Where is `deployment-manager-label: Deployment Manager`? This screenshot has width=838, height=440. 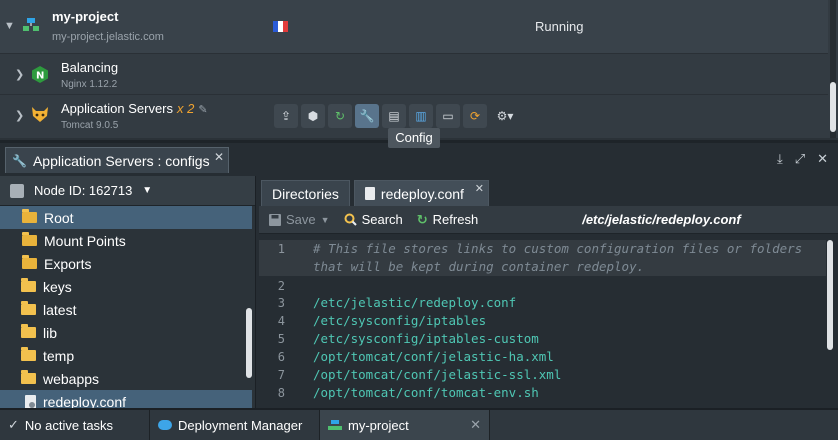 deployment-manager-label: Deployment Manager is located at coordinates (240, 425).